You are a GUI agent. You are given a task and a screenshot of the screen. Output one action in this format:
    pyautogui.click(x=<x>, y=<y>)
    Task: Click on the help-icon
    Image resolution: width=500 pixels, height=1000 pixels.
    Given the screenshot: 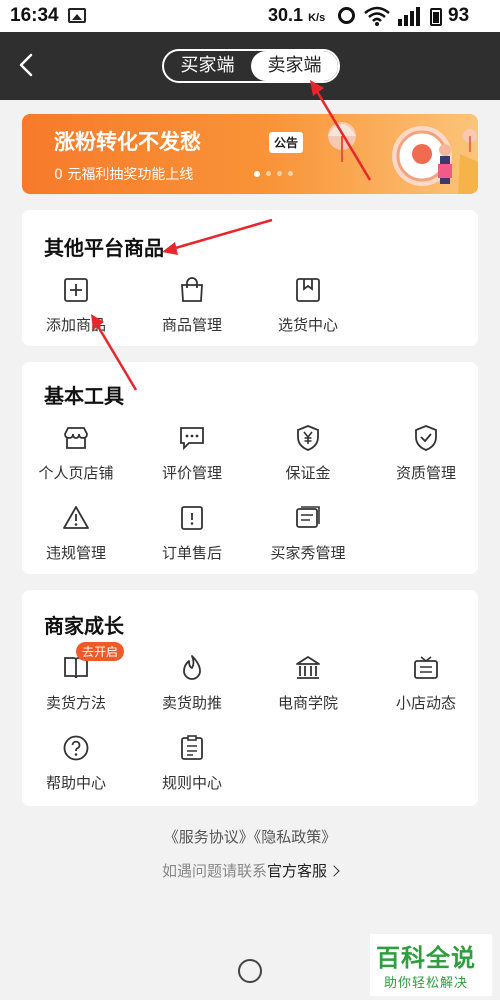 What is the action you would take?
    pyautogui.click(x=76, y=748)
    